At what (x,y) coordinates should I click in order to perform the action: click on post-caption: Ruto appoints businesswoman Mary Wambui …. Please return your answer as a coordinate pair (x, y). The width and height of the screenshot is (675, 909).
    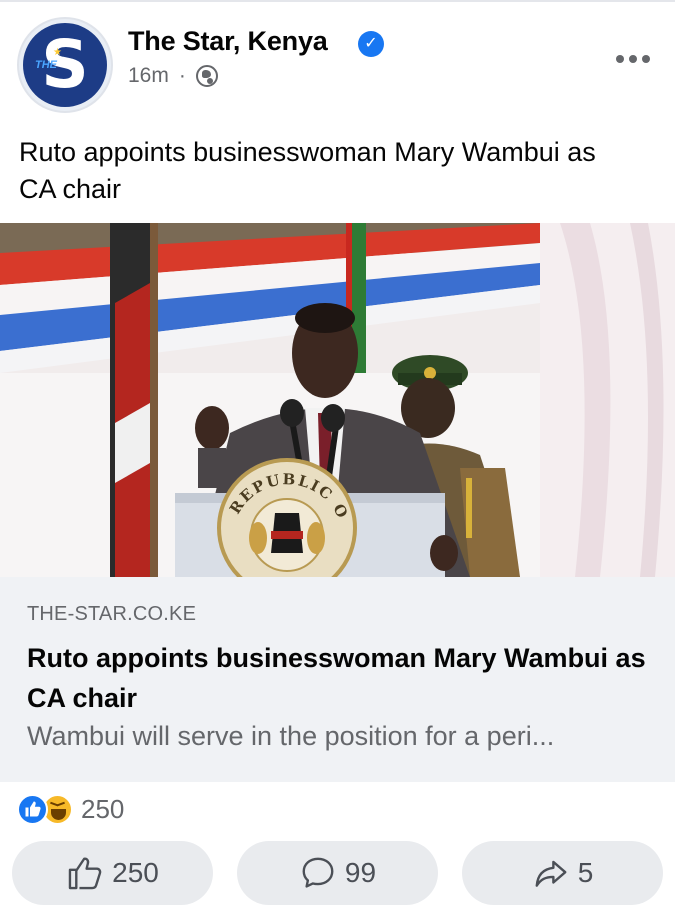
    Looking at the image, I should click on (307, 170).